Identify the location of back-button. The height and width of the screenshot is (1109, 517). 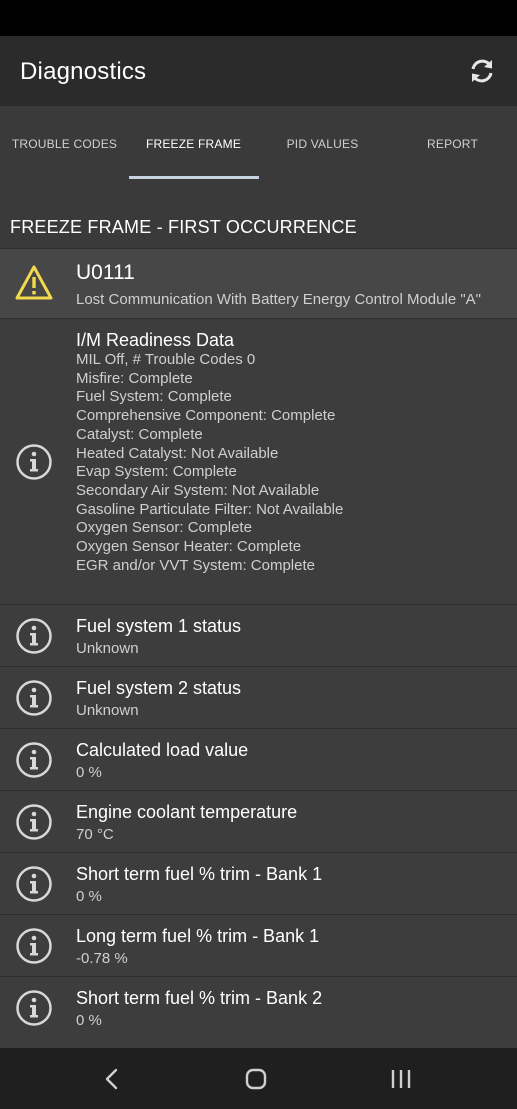
(112, 1079).